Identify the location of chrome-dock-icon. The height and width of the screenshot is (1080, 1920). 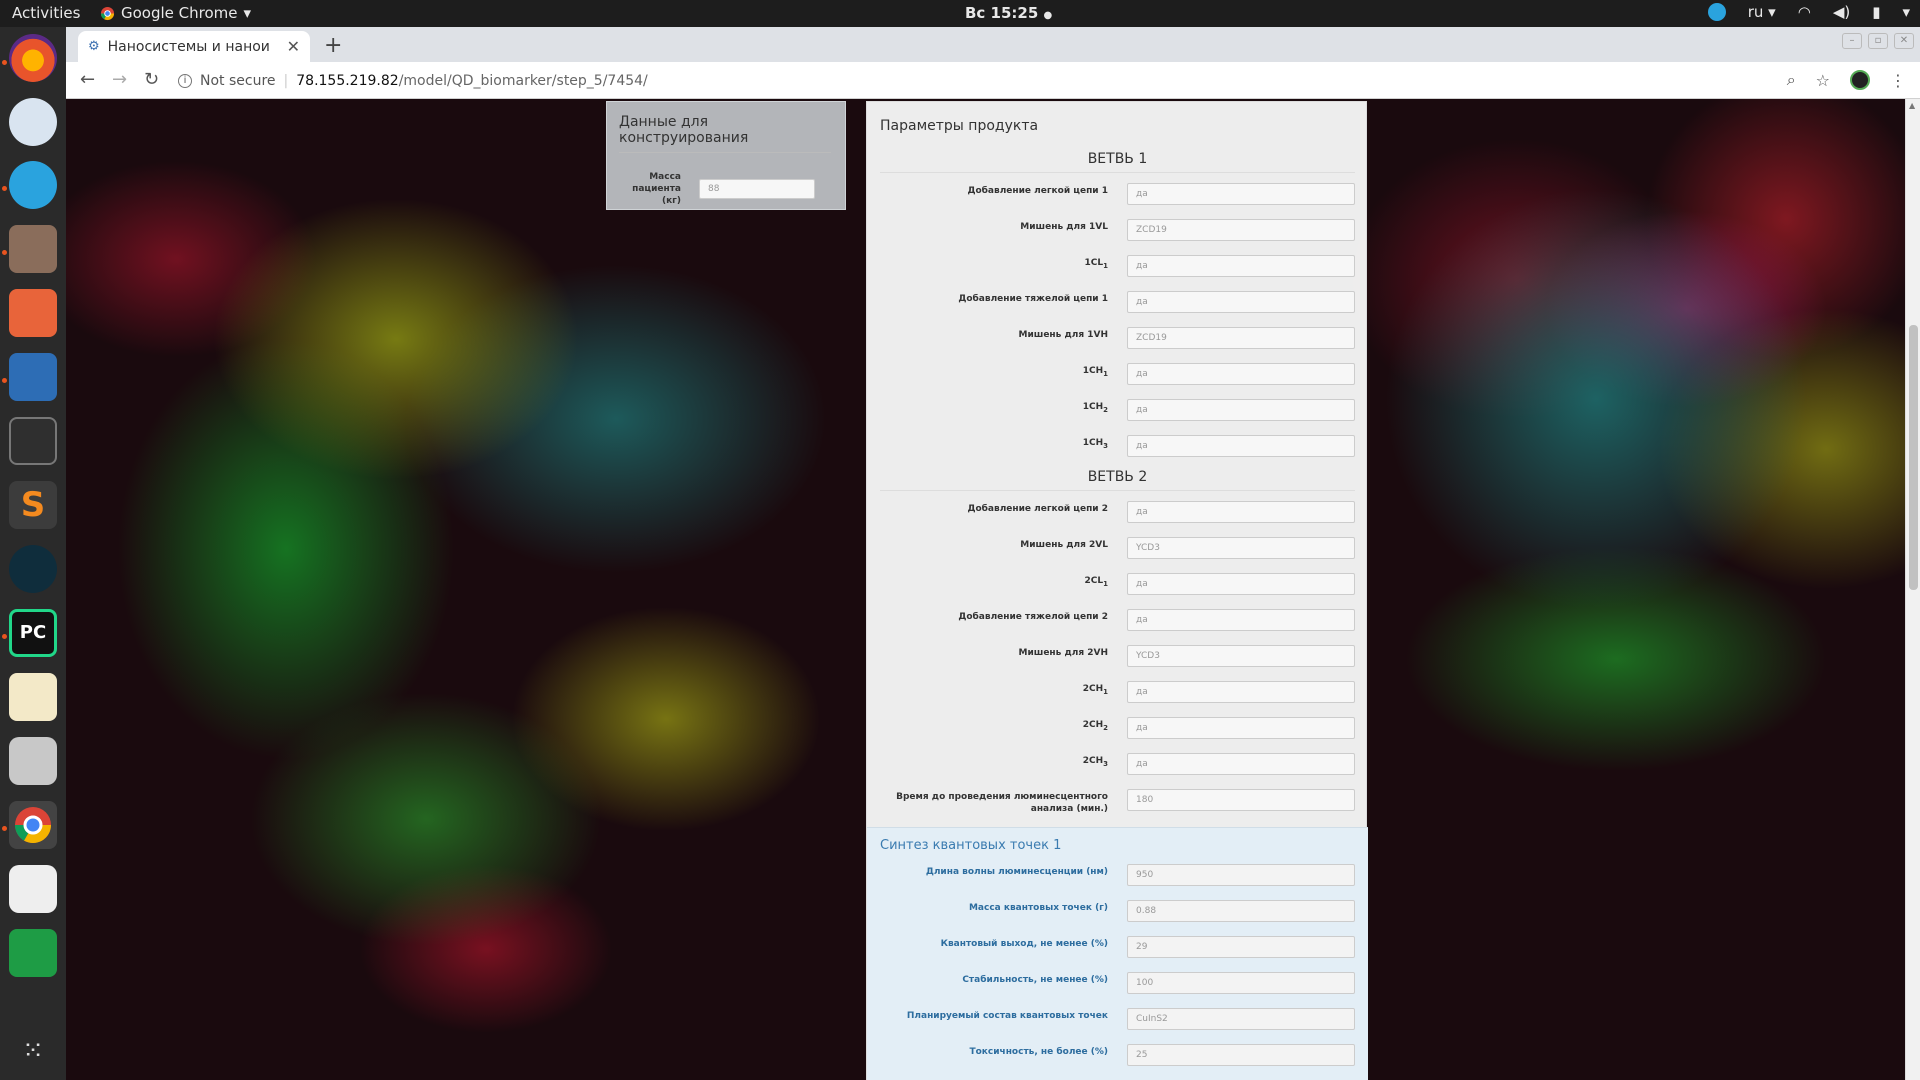
(33, 825).